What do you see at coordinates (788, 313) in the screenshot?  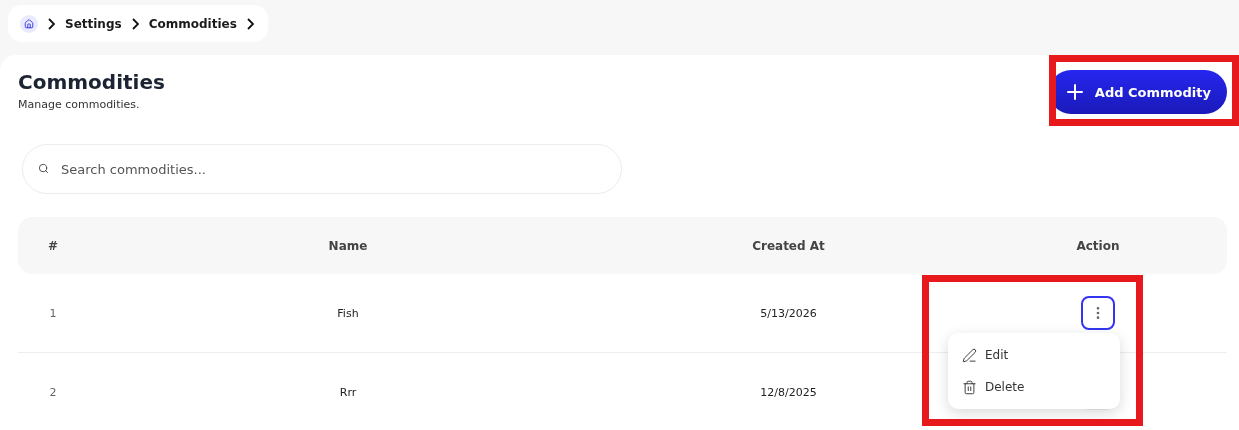 I see `table-cell: 5/13/2026` at bounding box center [788, 313].